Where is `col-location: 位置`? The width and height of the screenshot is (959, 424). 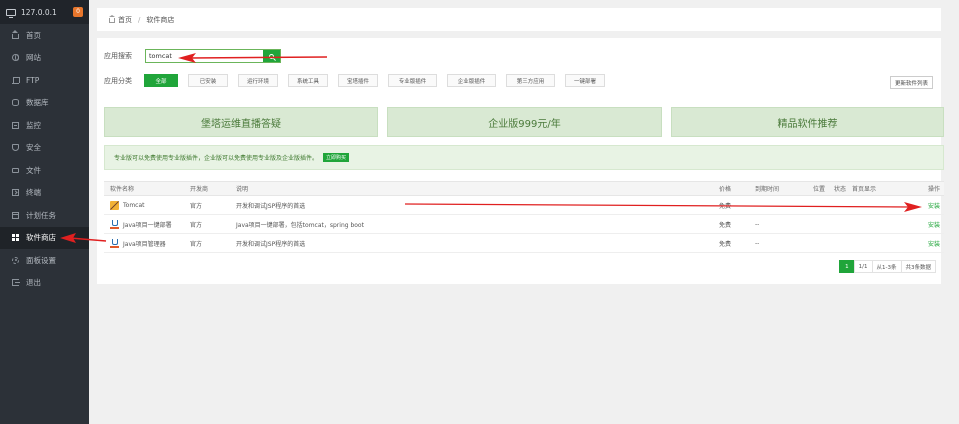 col-location: 位置 is located at coordinates (823, 188).